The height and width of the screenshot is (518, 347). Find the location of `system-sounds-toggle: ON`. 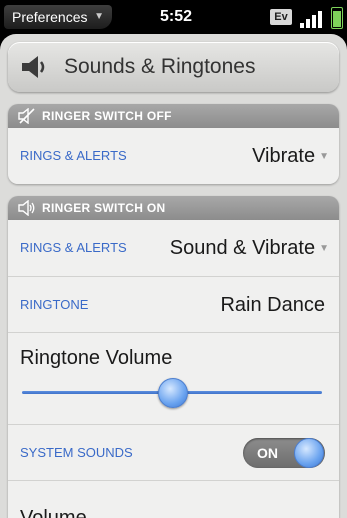

system-sounds-toggle: ON is located at coordinates (284, 453).